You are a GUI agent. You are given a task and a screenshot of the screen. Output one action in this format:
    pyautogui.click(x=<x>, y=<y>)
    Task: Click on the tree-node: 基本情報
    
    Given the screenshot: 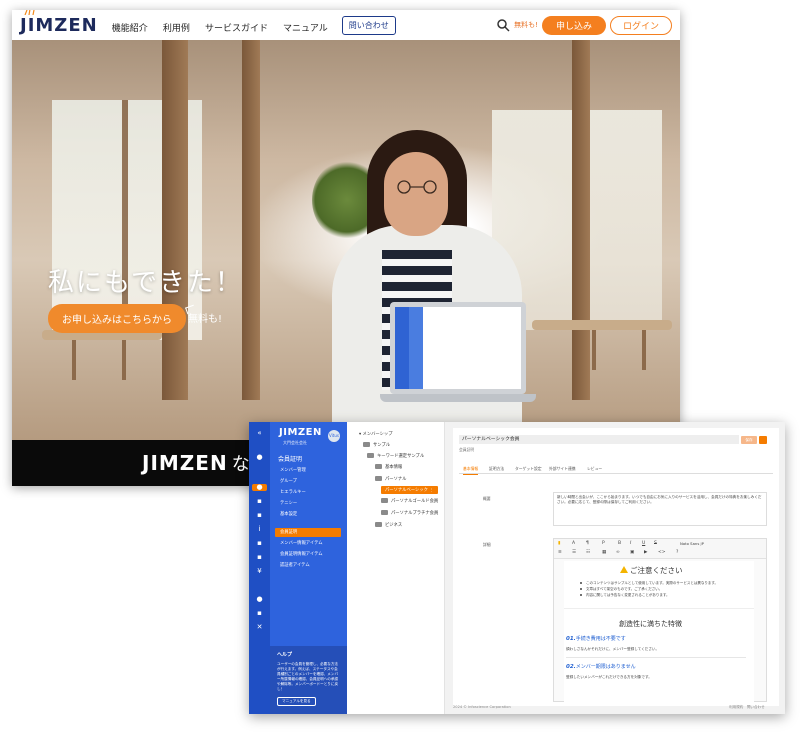 What is the action you would take?
    pyautogui.click(x=388, y=467)
    